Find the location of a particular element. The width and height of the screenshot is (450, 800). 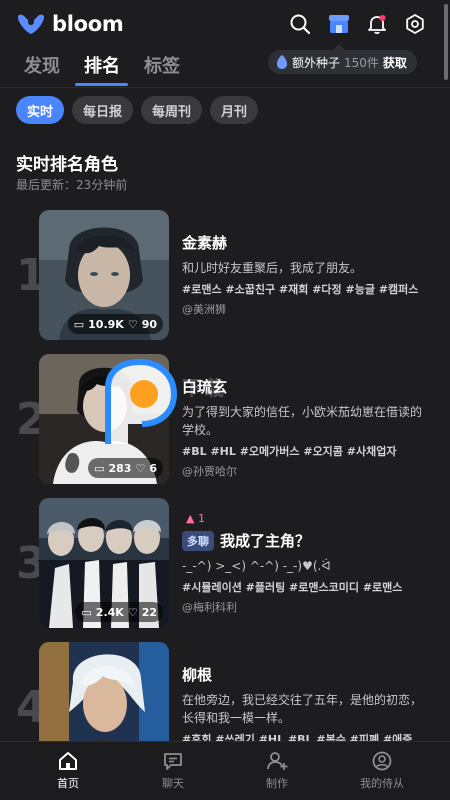

tab-tags: 标签 is located at coordinates (162, 68).